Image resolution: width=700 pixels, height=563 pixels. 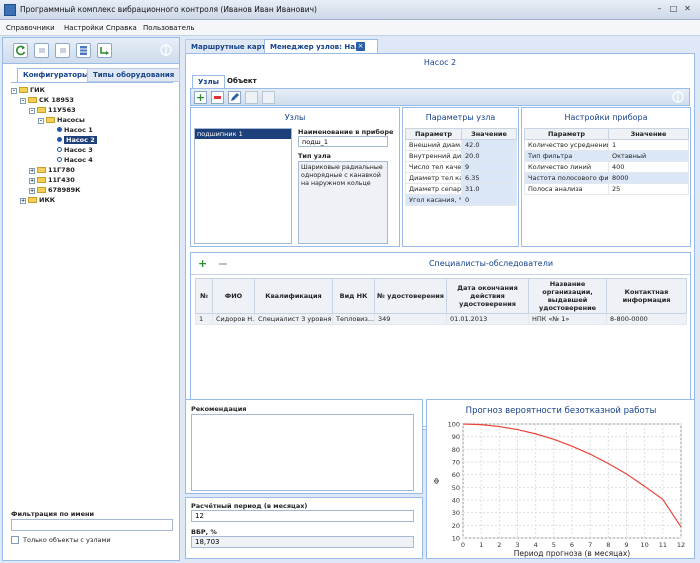 What do you see at coordinates (626, 545) in the screenshot?
I see `x-tick-label: 9` at bounding box center [626, 545].